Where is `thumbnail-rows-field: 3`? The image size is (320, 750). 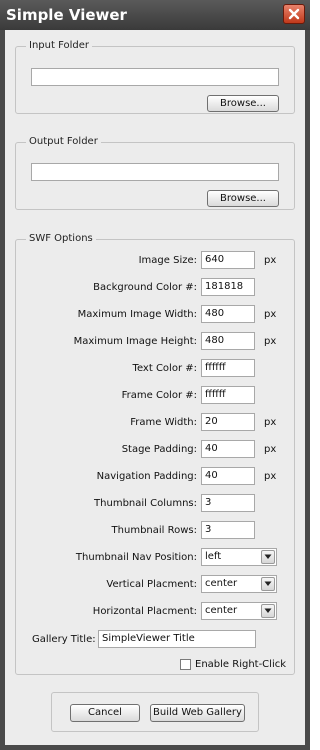
thumbnail-rows-field: 3 is located at coordinates (228, 530).